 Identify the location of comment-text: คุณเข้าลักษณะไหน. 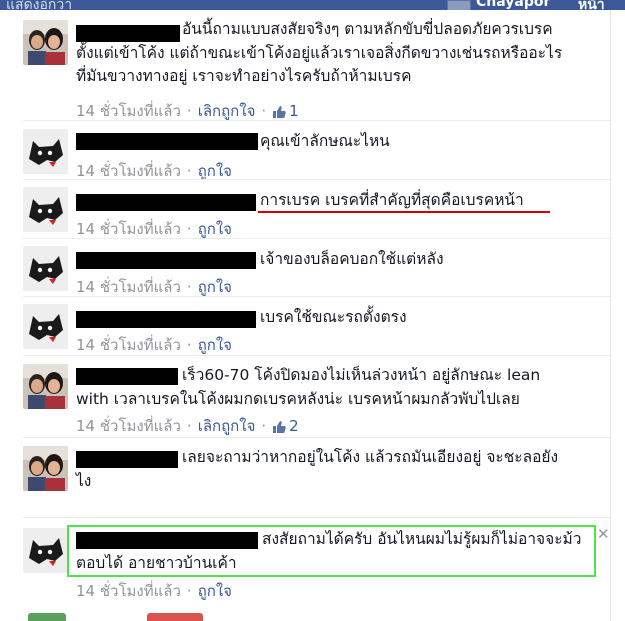
(325, 141).